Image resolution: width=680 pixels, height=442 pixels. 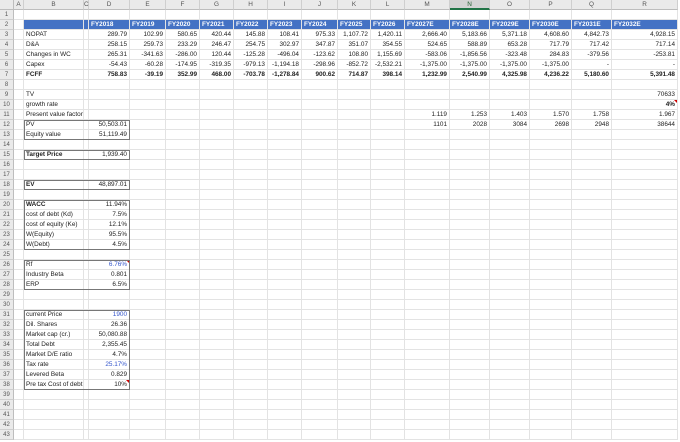 I want to click on row-header-42: 42, so click(x=7, y=425).